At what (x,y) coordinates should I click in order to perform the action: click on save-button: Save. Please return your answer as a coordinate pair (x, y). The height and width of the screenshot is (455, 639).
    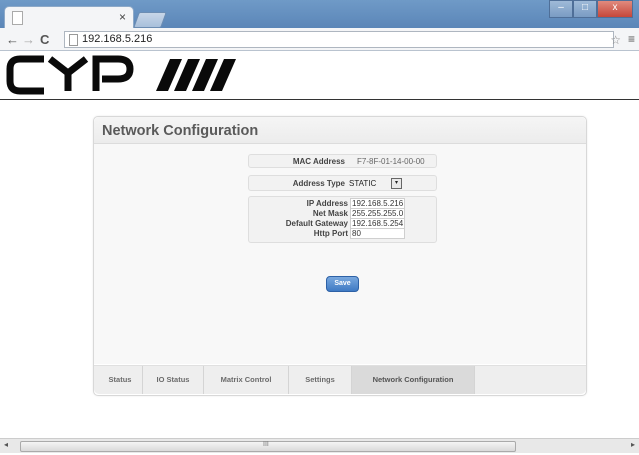
    Looking at the image, I should click on (342, 284).